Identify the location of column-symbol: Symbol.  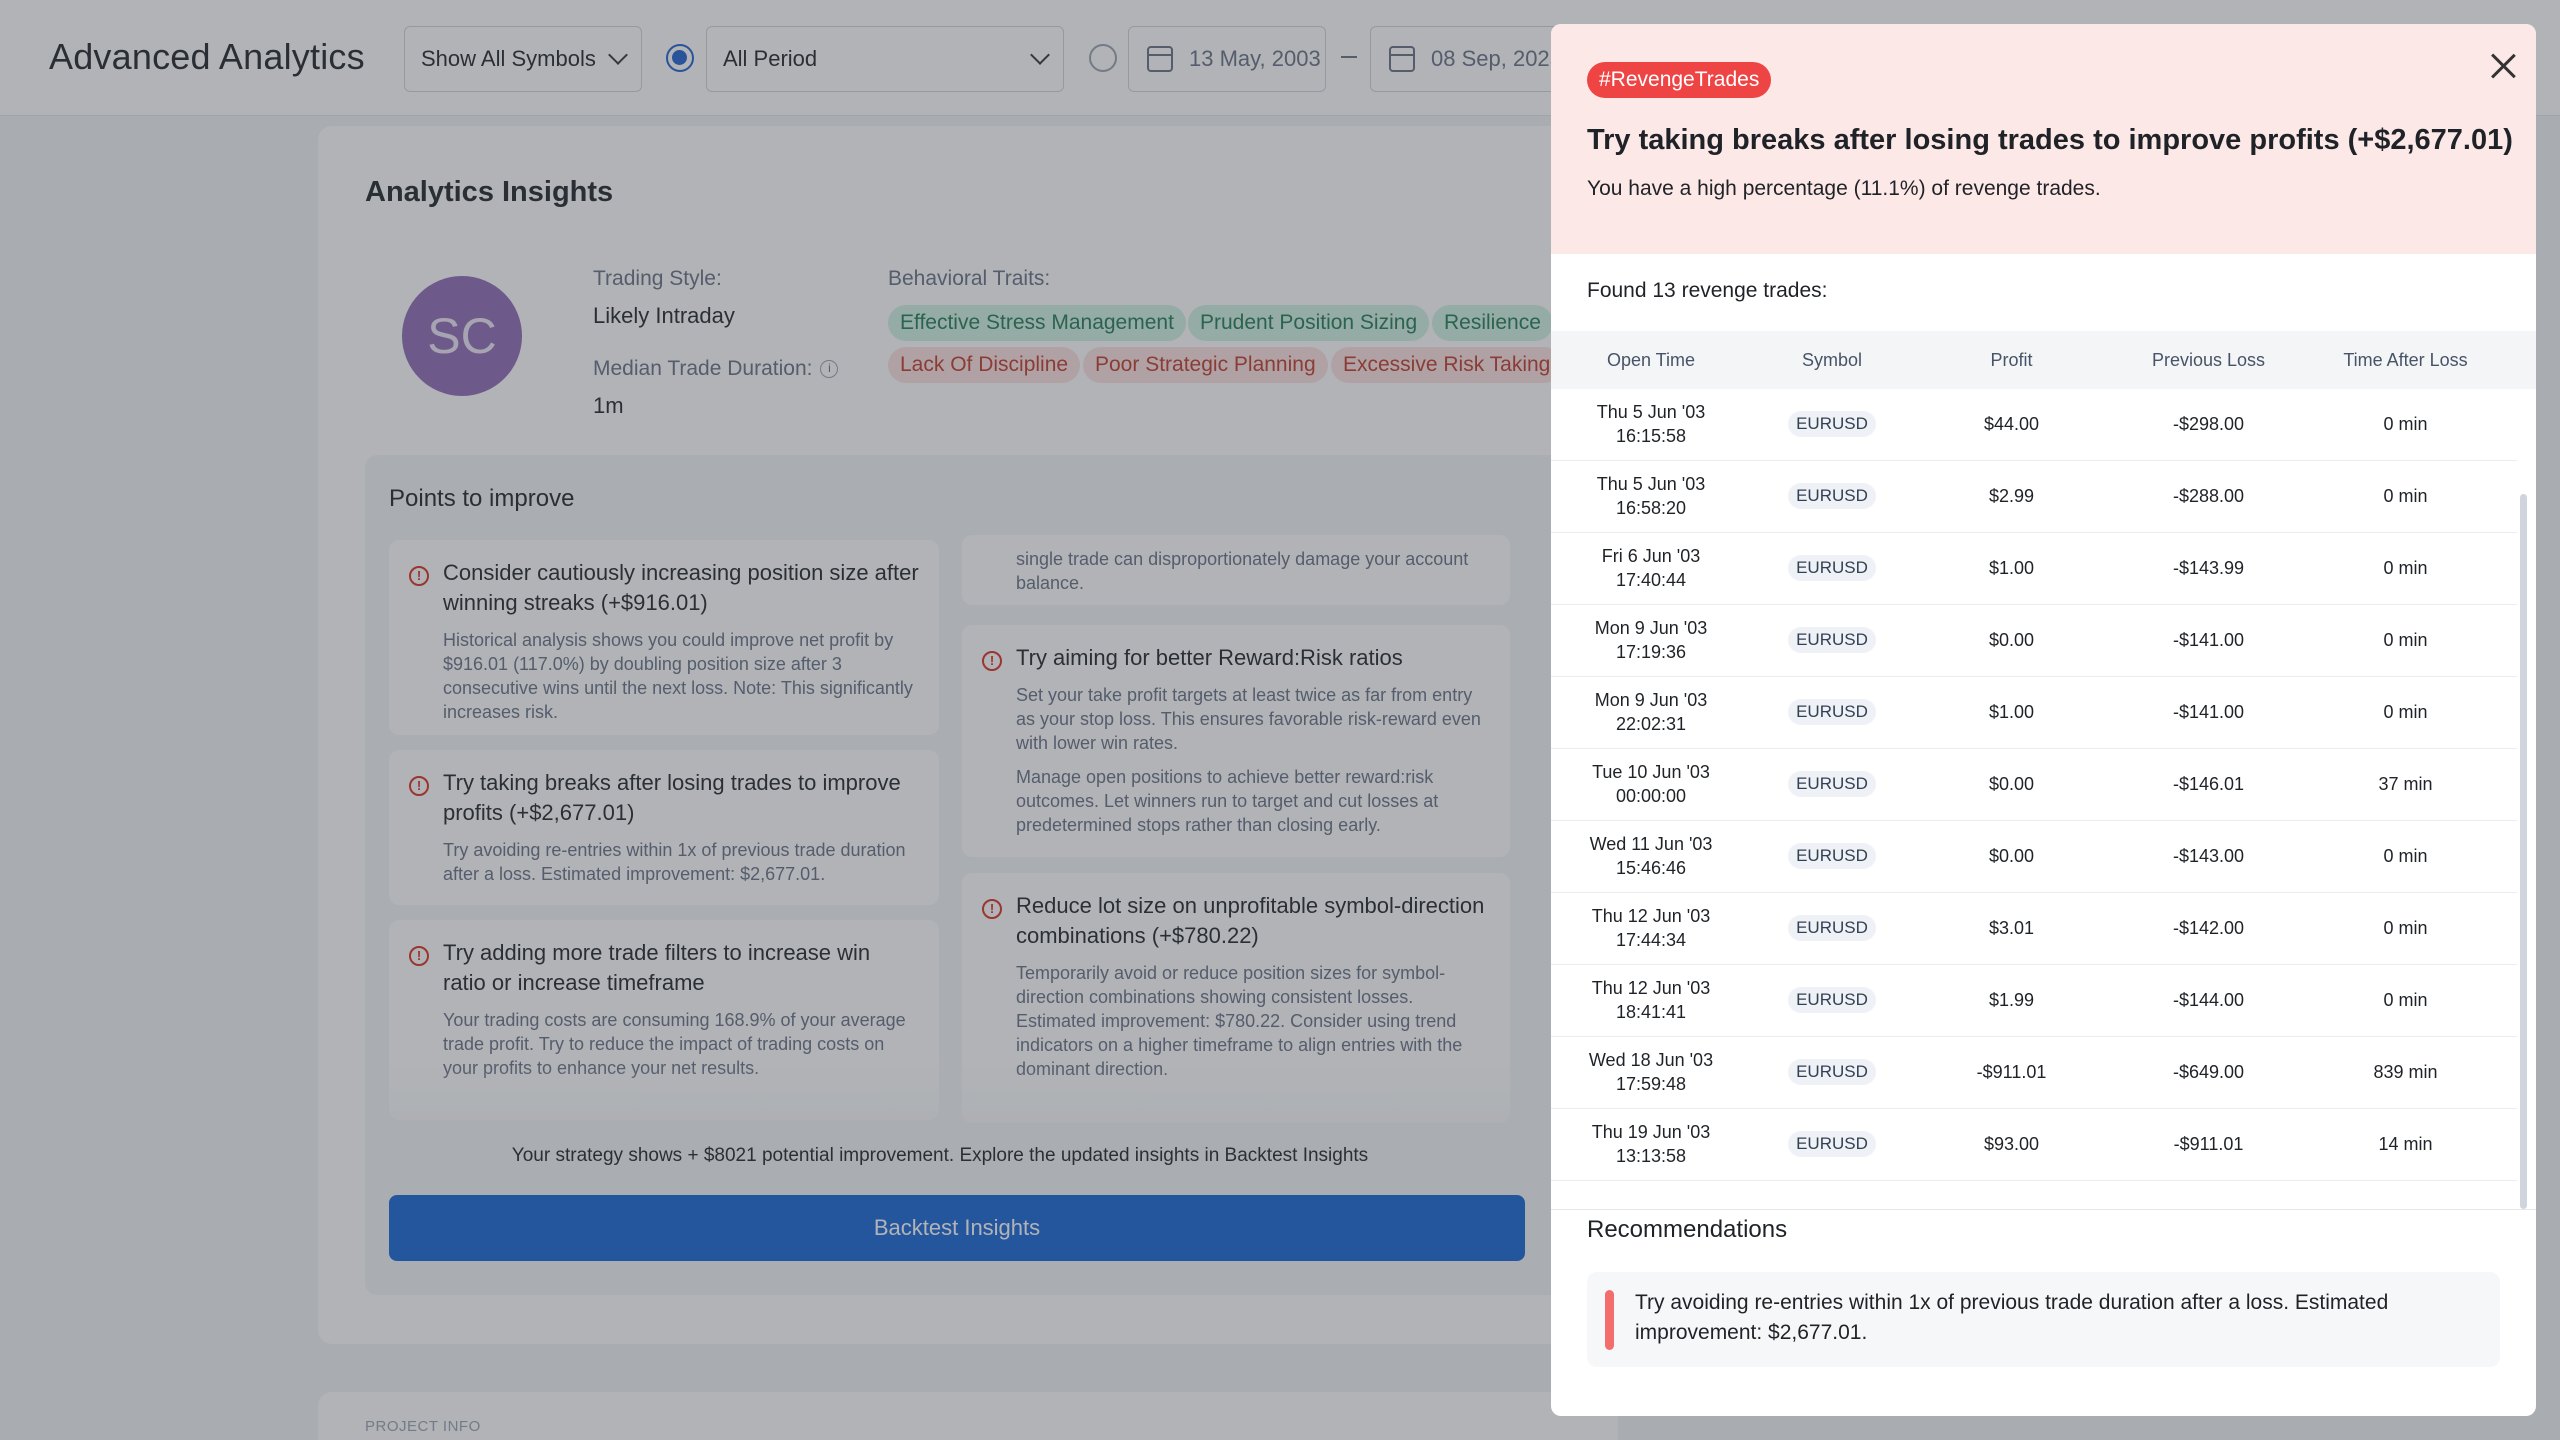
(1832, 360).